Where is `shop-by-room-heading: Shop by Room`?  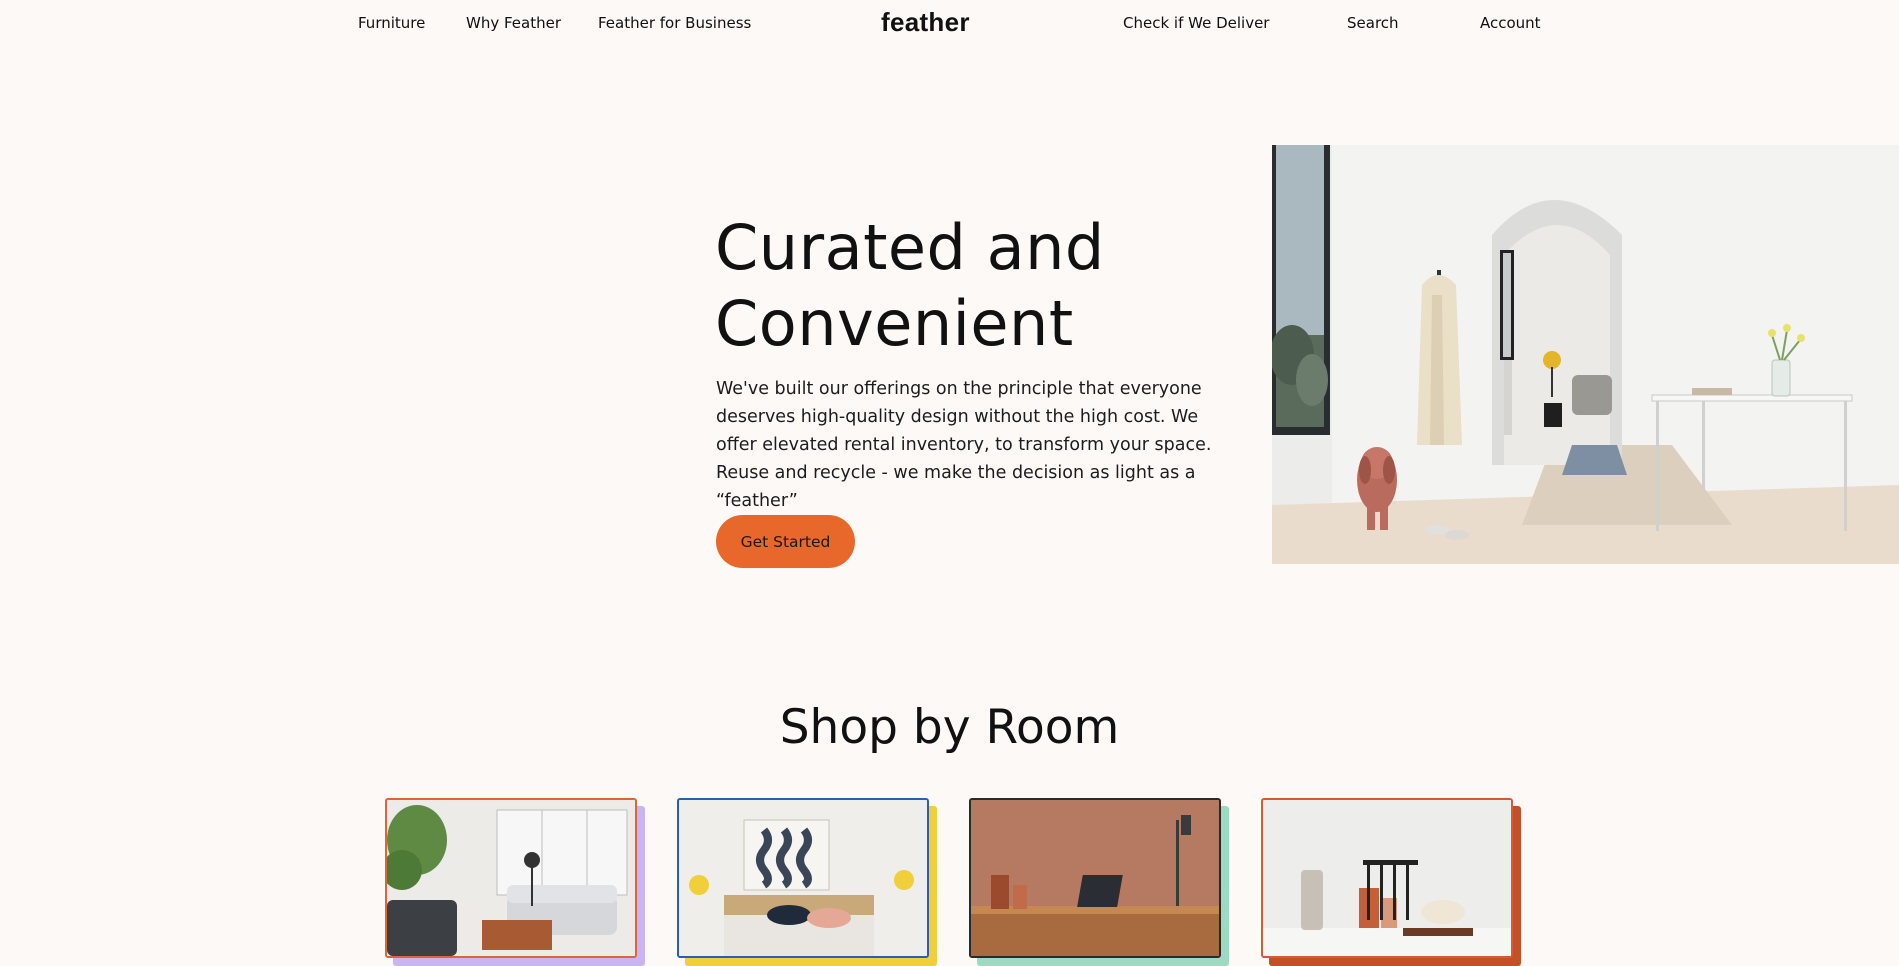
shop-by-room-heading: Shop by Room is located at coordinates (949, 727).